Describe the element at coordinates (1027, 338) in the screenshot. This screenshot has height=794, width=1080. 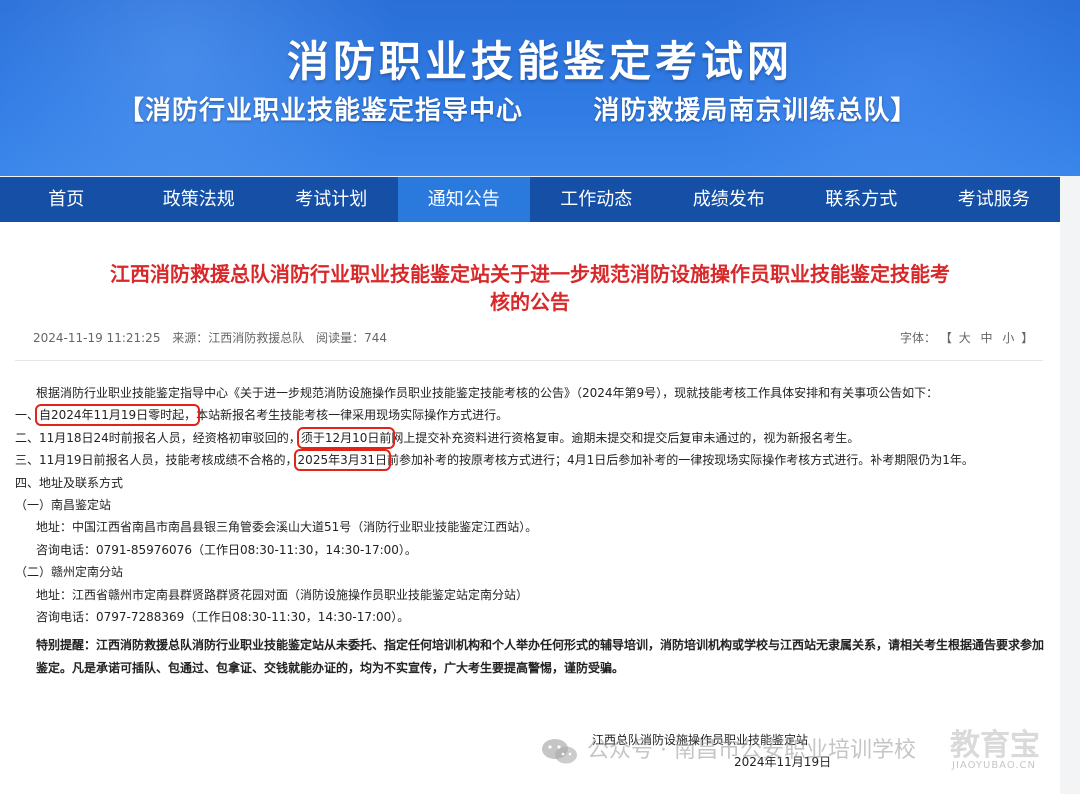
I see `bracket-close: 】` at that location.